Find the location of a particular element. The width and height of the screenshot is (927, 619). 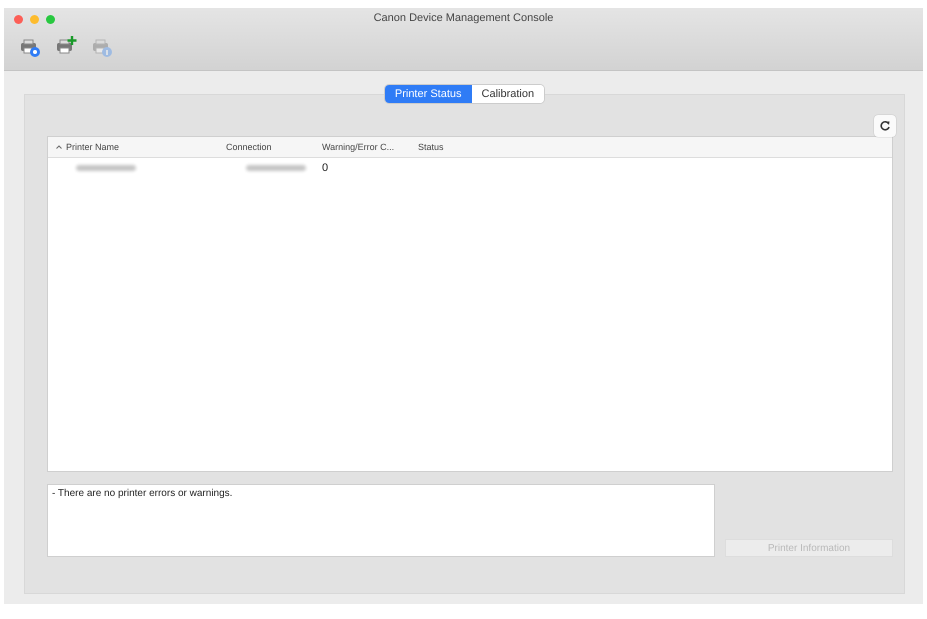

tab: Printer Status is located at coordinates (428, 94).